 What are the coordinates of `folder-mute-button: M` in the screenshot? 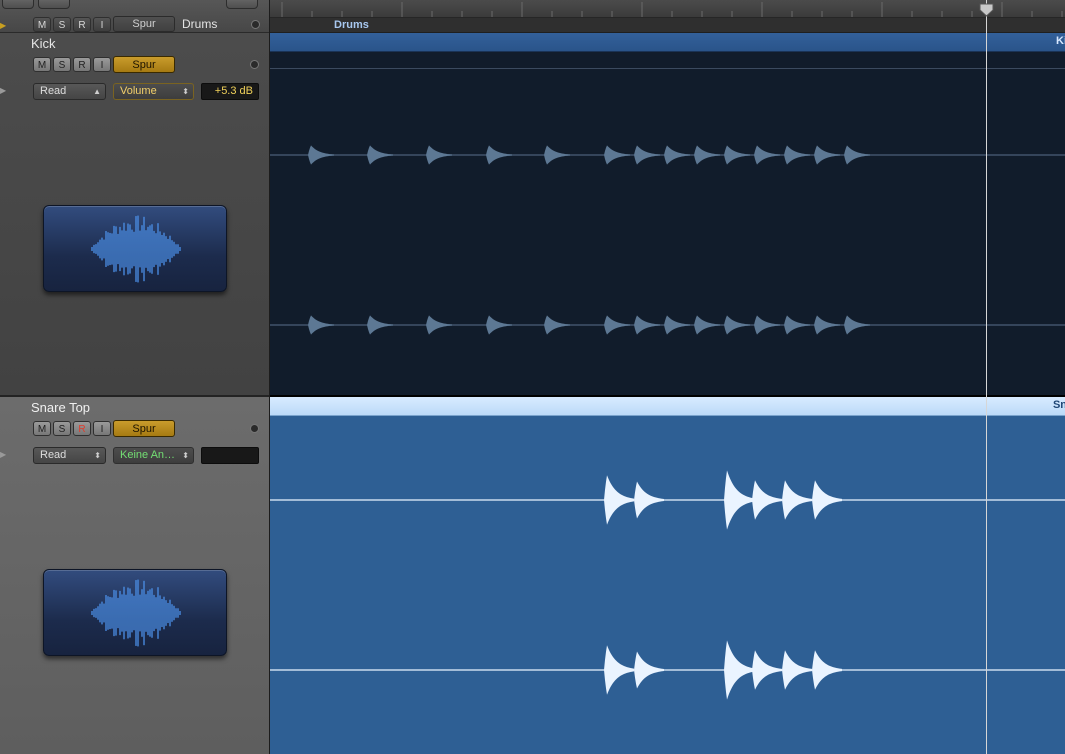 It's located at (42, 24).